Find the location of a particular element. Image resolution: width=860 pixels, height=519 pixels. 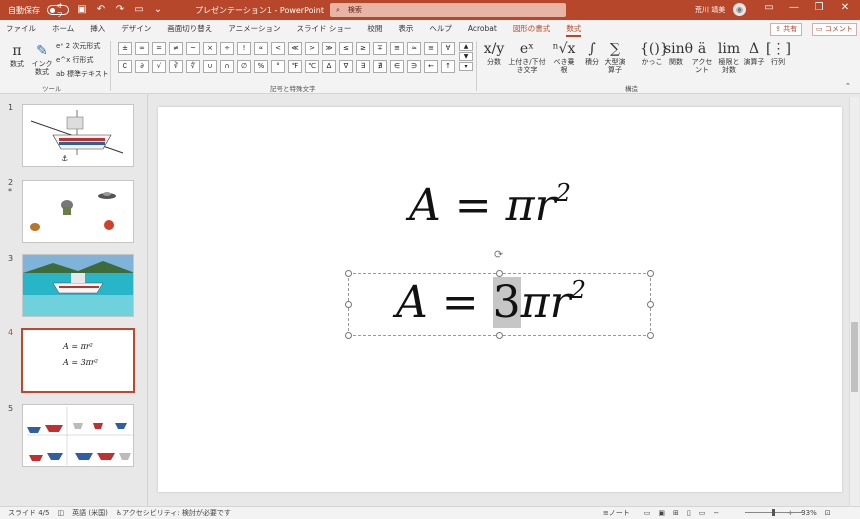

symbol-button: > is located at coordinates (312, 48).